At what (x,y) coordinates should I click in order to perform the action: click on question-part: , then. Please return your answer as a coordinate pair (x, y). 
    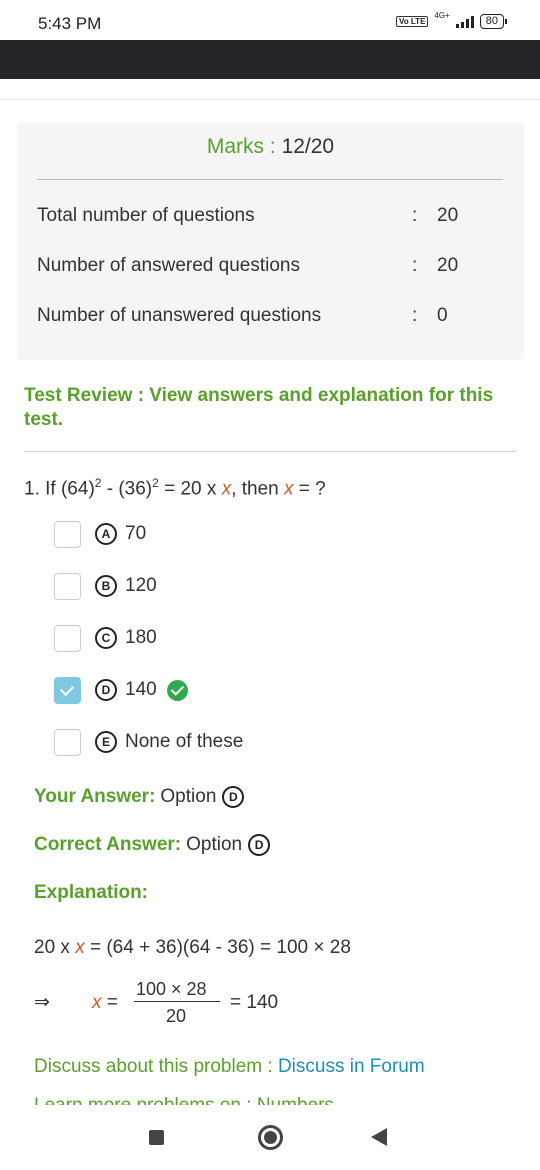
    Looking at the image, I should click on (258, 489).